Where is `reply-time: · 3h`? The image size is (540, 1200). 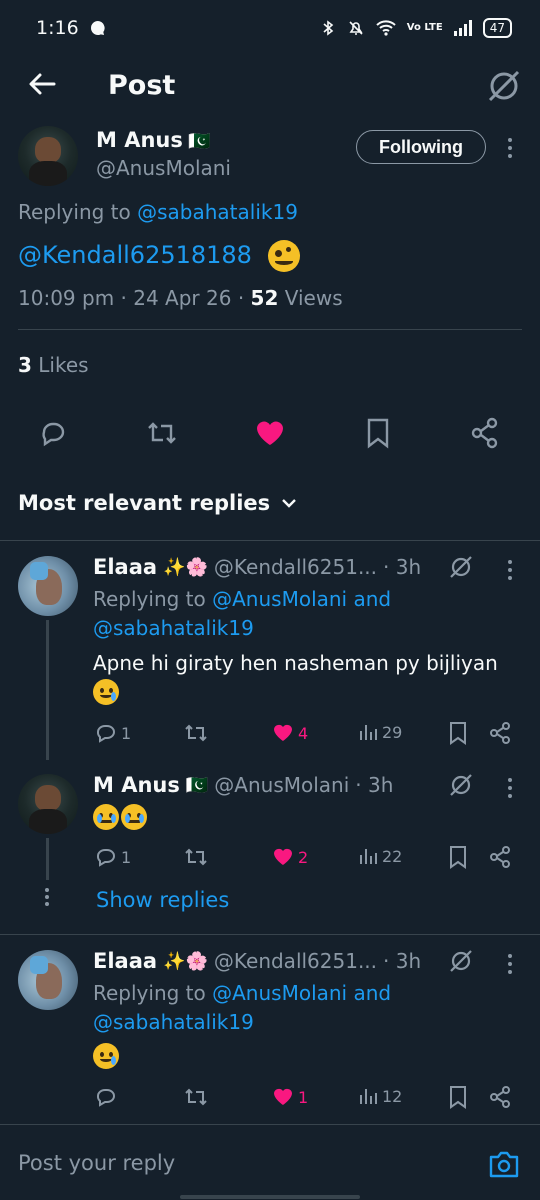
reply-time: · 3h is located at coordinates (374, 785).